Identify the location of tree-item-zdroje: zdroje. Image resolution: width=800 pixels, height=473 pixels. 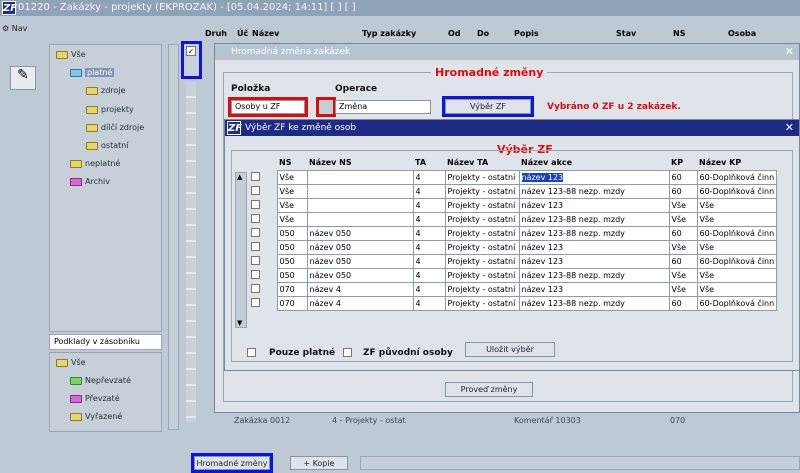
(105, 90).